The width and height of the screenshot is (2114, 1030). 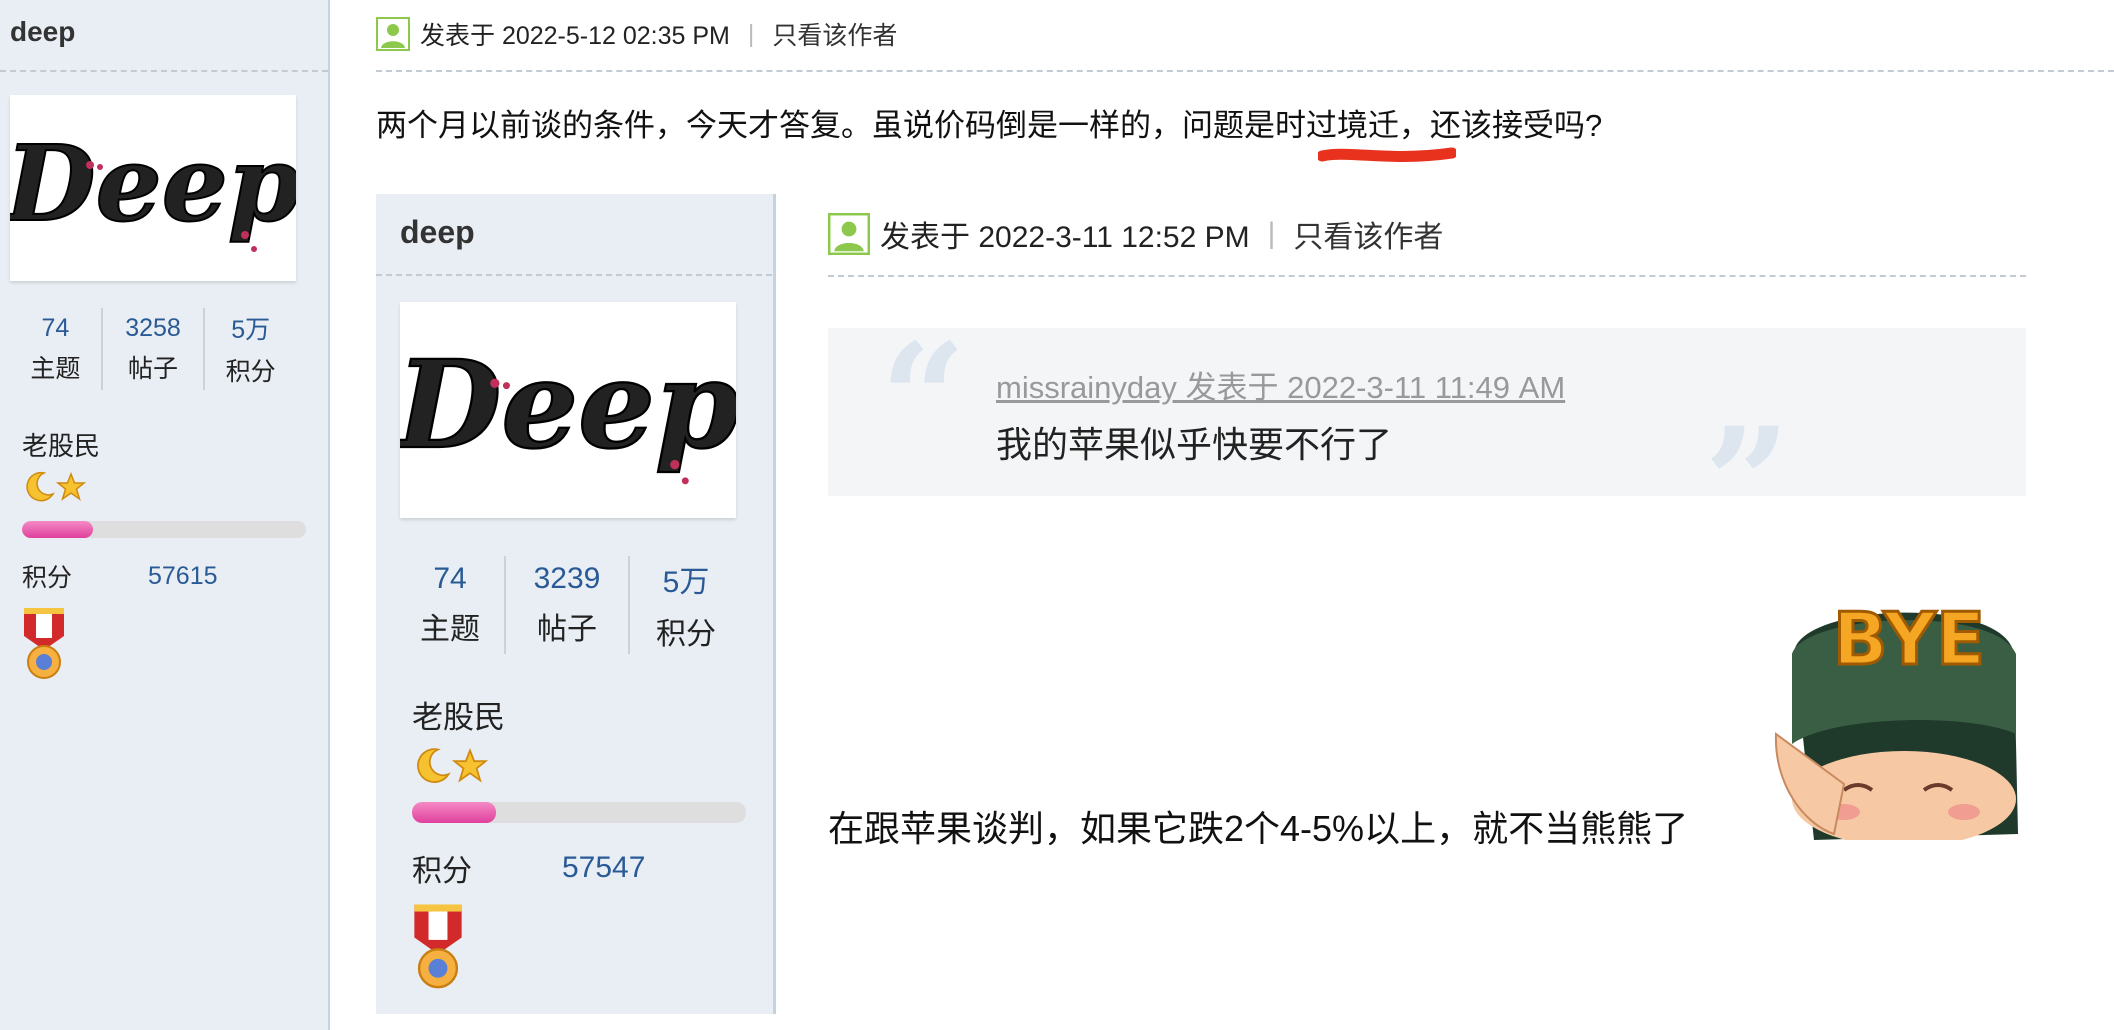 What do you see at coordinates (1271, 233) in the screenshot?
I see `embedded-header-pipe: |` at bounding box center [1271, 233].